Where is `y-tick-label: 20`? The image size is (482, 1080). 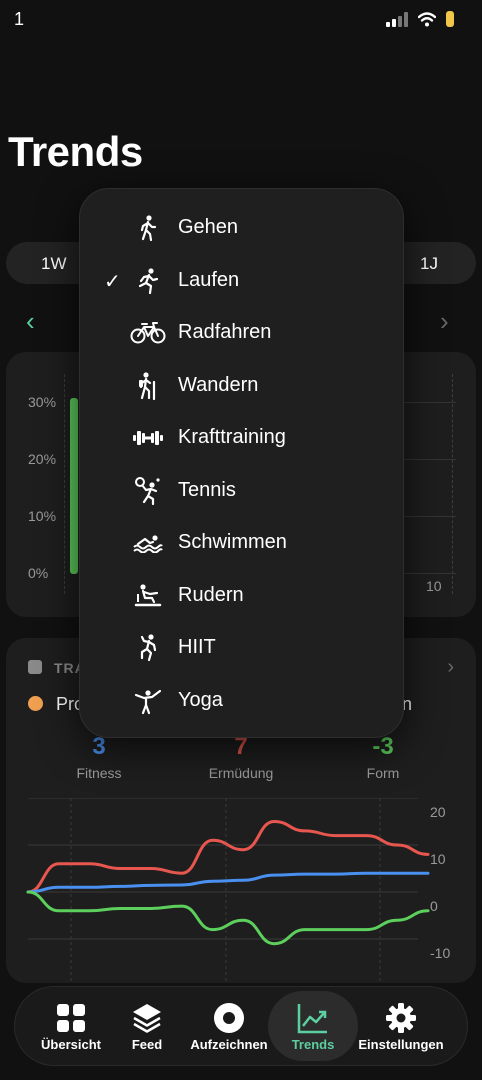
y-tick-label: 20 is located at coordinates (438, 812).